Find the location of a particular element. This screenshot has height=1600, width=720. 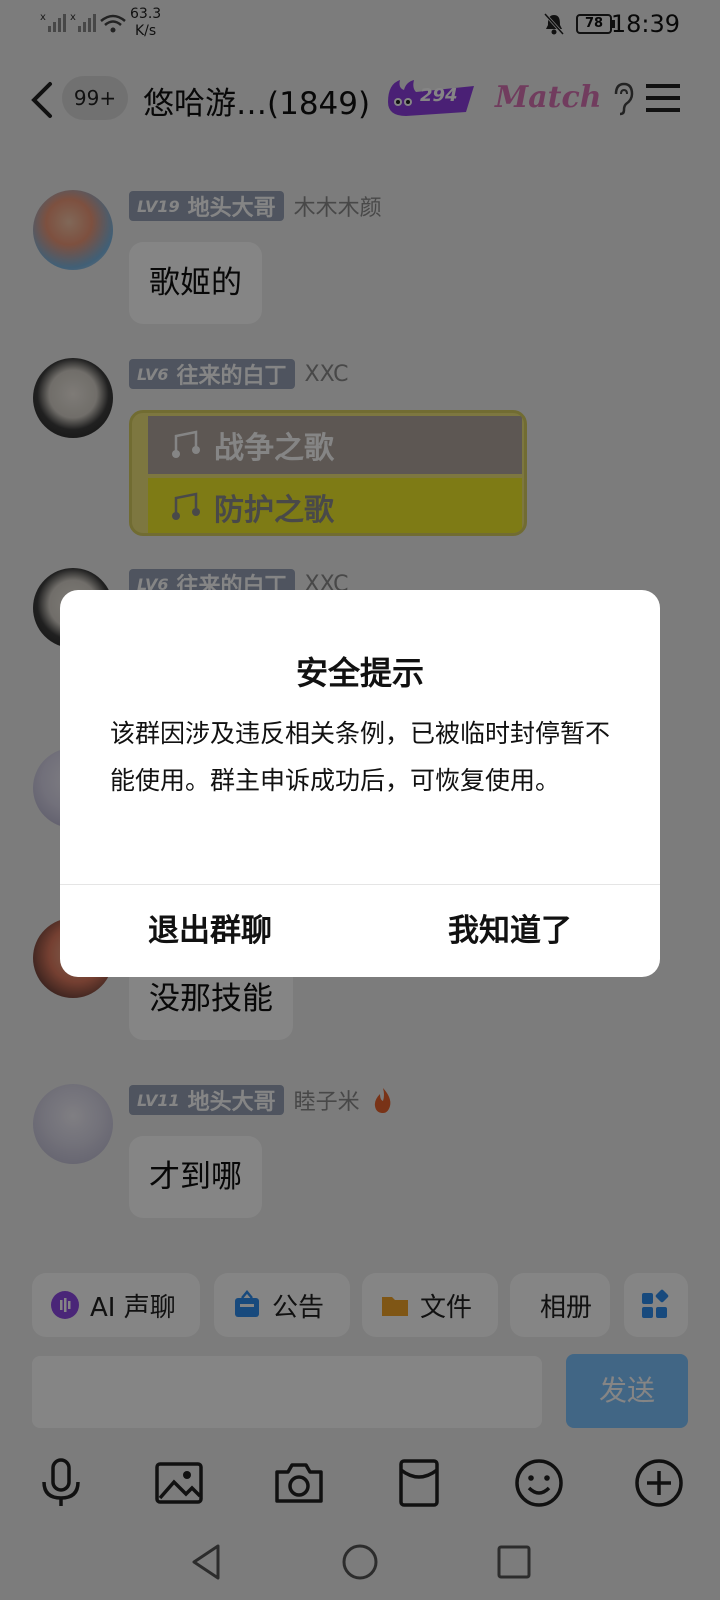

acknowledge-button: 我知道了 is located at coordinates (510, 931).